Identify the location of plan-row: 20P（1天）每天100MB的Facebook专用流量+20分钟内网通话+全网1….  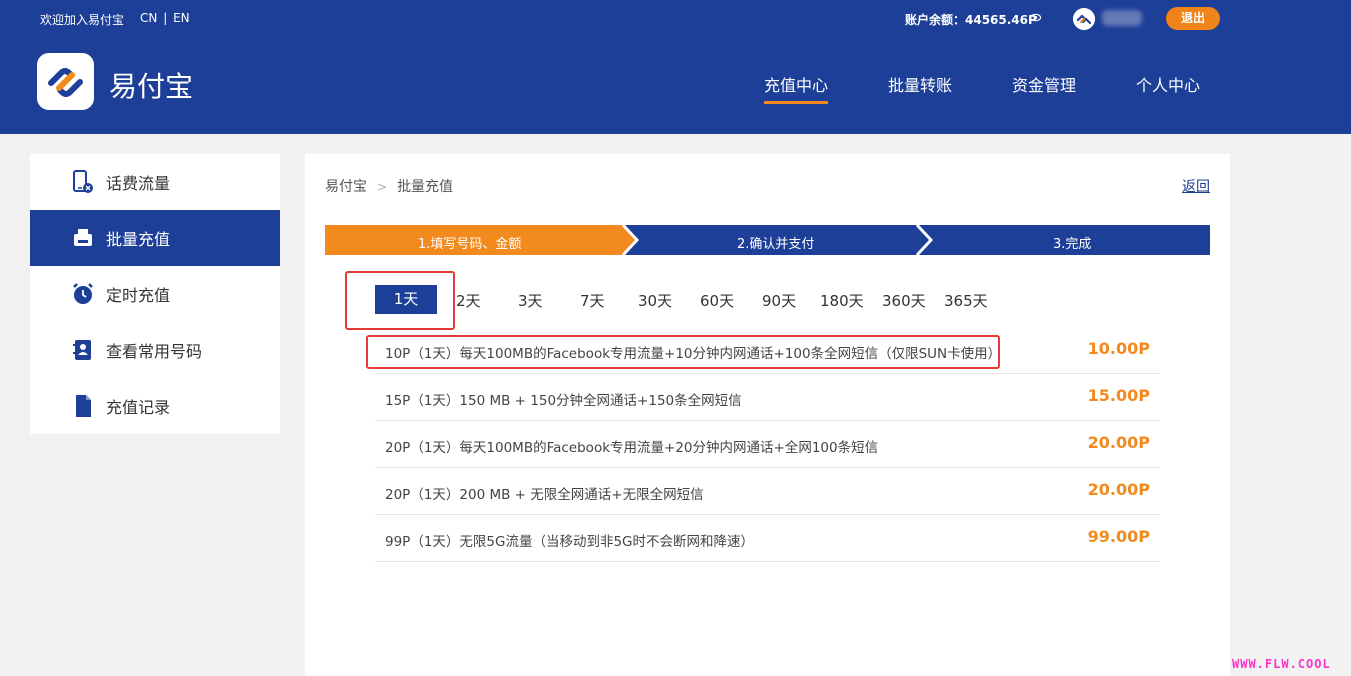
(767, 444).